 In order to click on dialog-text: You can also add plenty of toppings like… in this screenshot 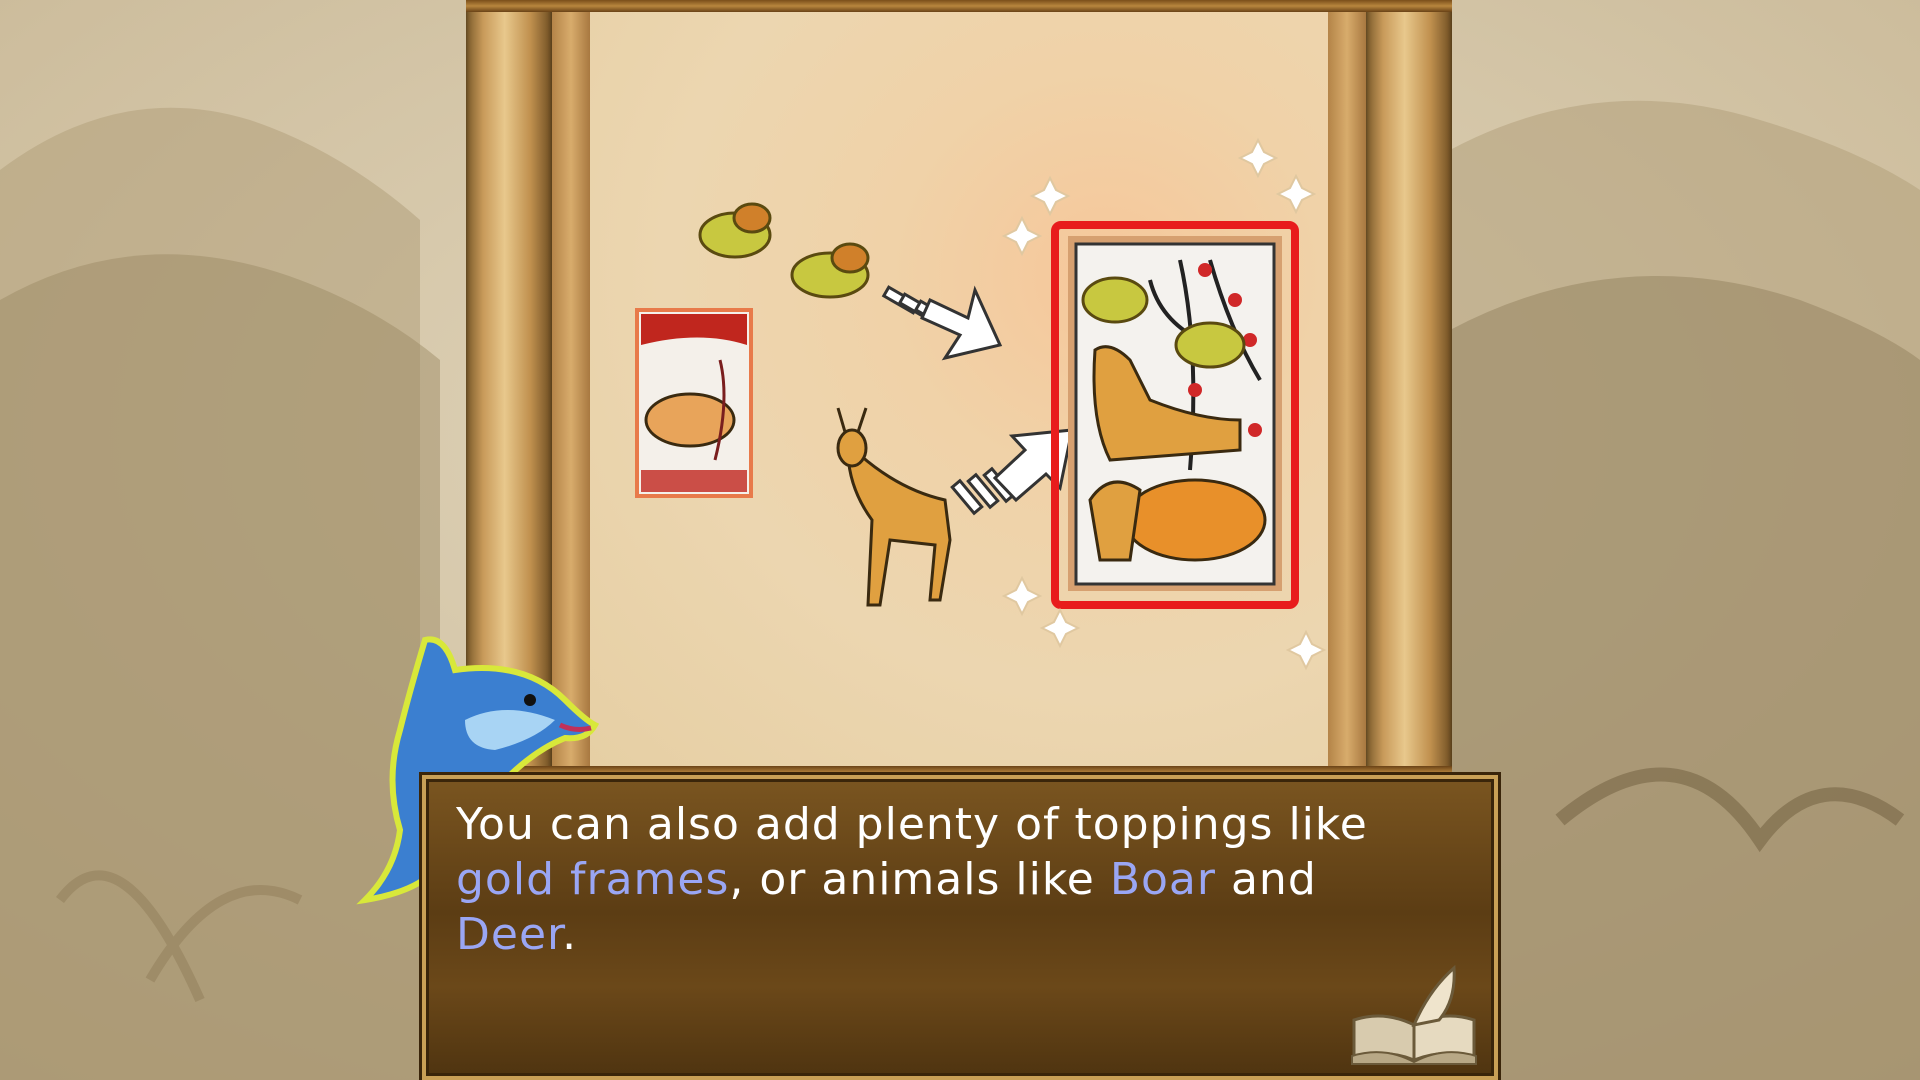, I will do `click(956, 879)`.